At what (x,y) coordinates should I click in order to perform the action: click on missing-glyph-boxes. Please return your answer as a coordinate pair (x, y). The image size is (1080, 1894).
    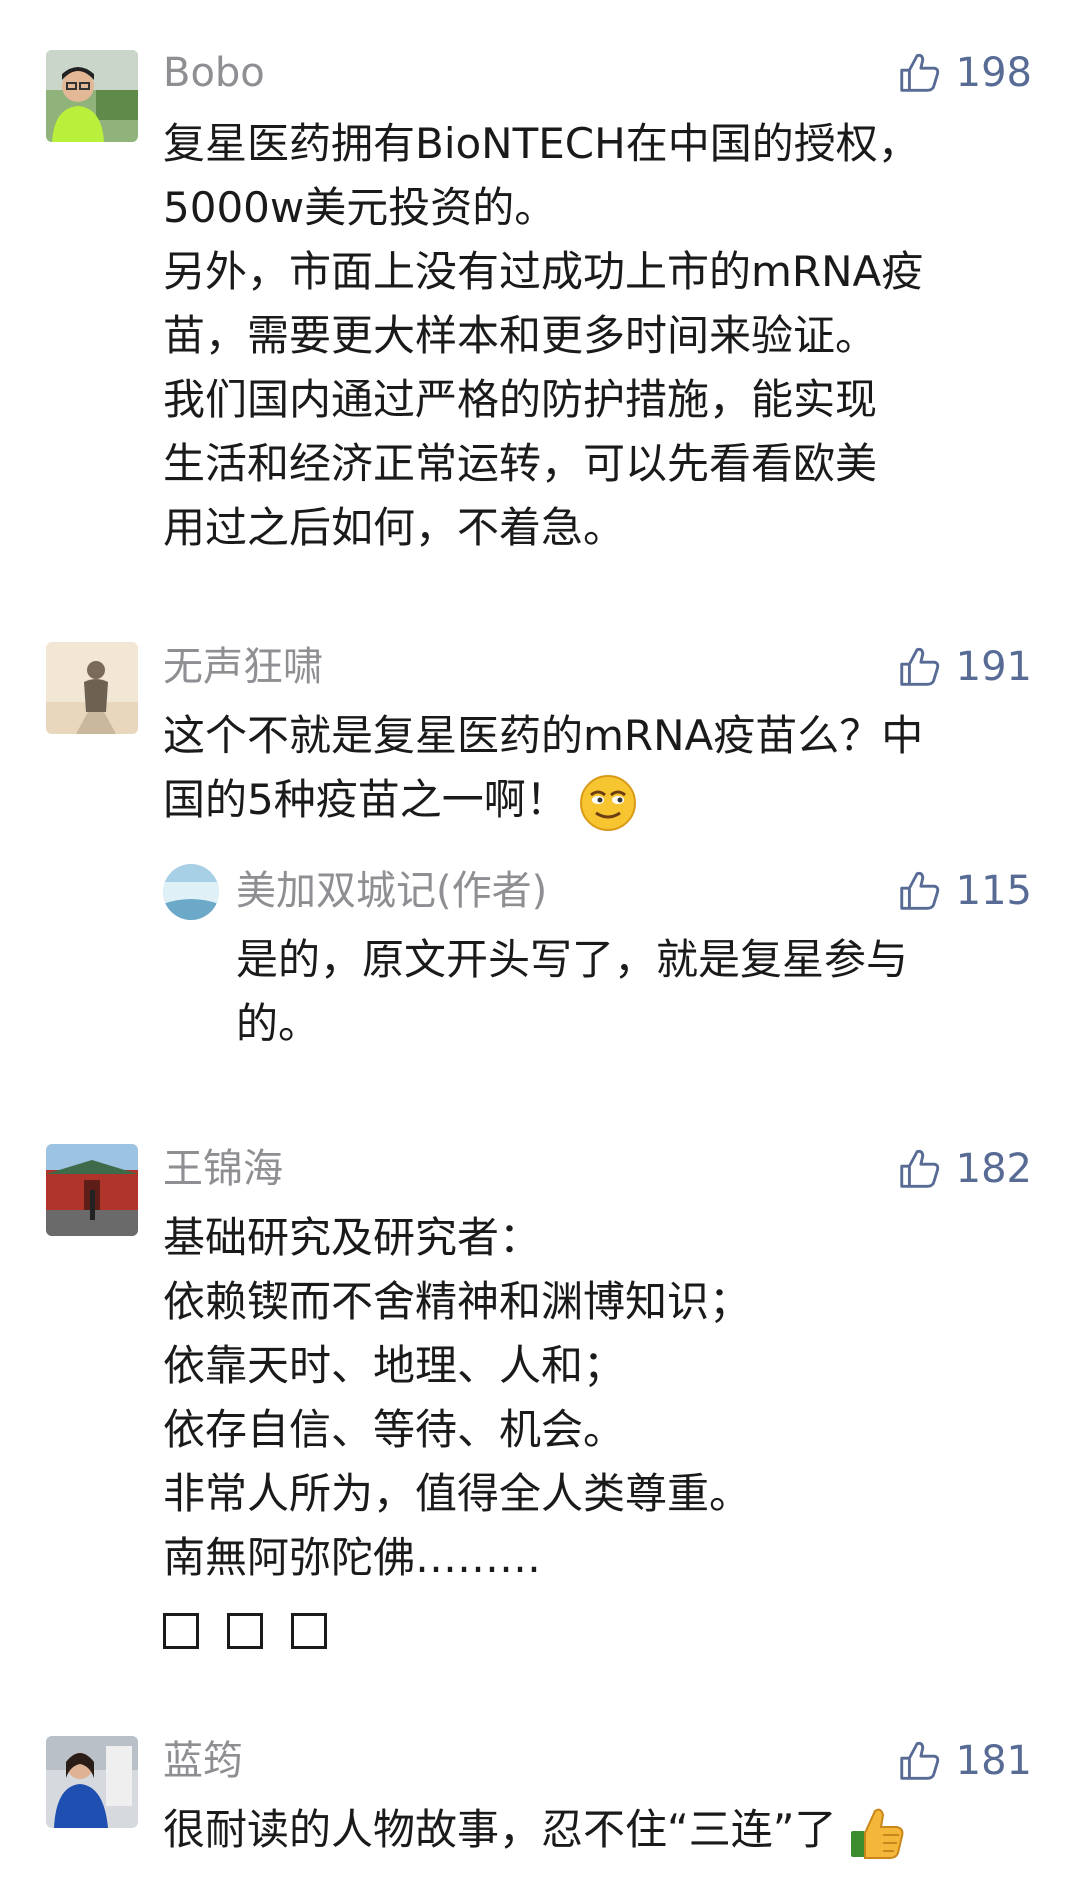
    Looking at the image, I should click on (603, 1628).